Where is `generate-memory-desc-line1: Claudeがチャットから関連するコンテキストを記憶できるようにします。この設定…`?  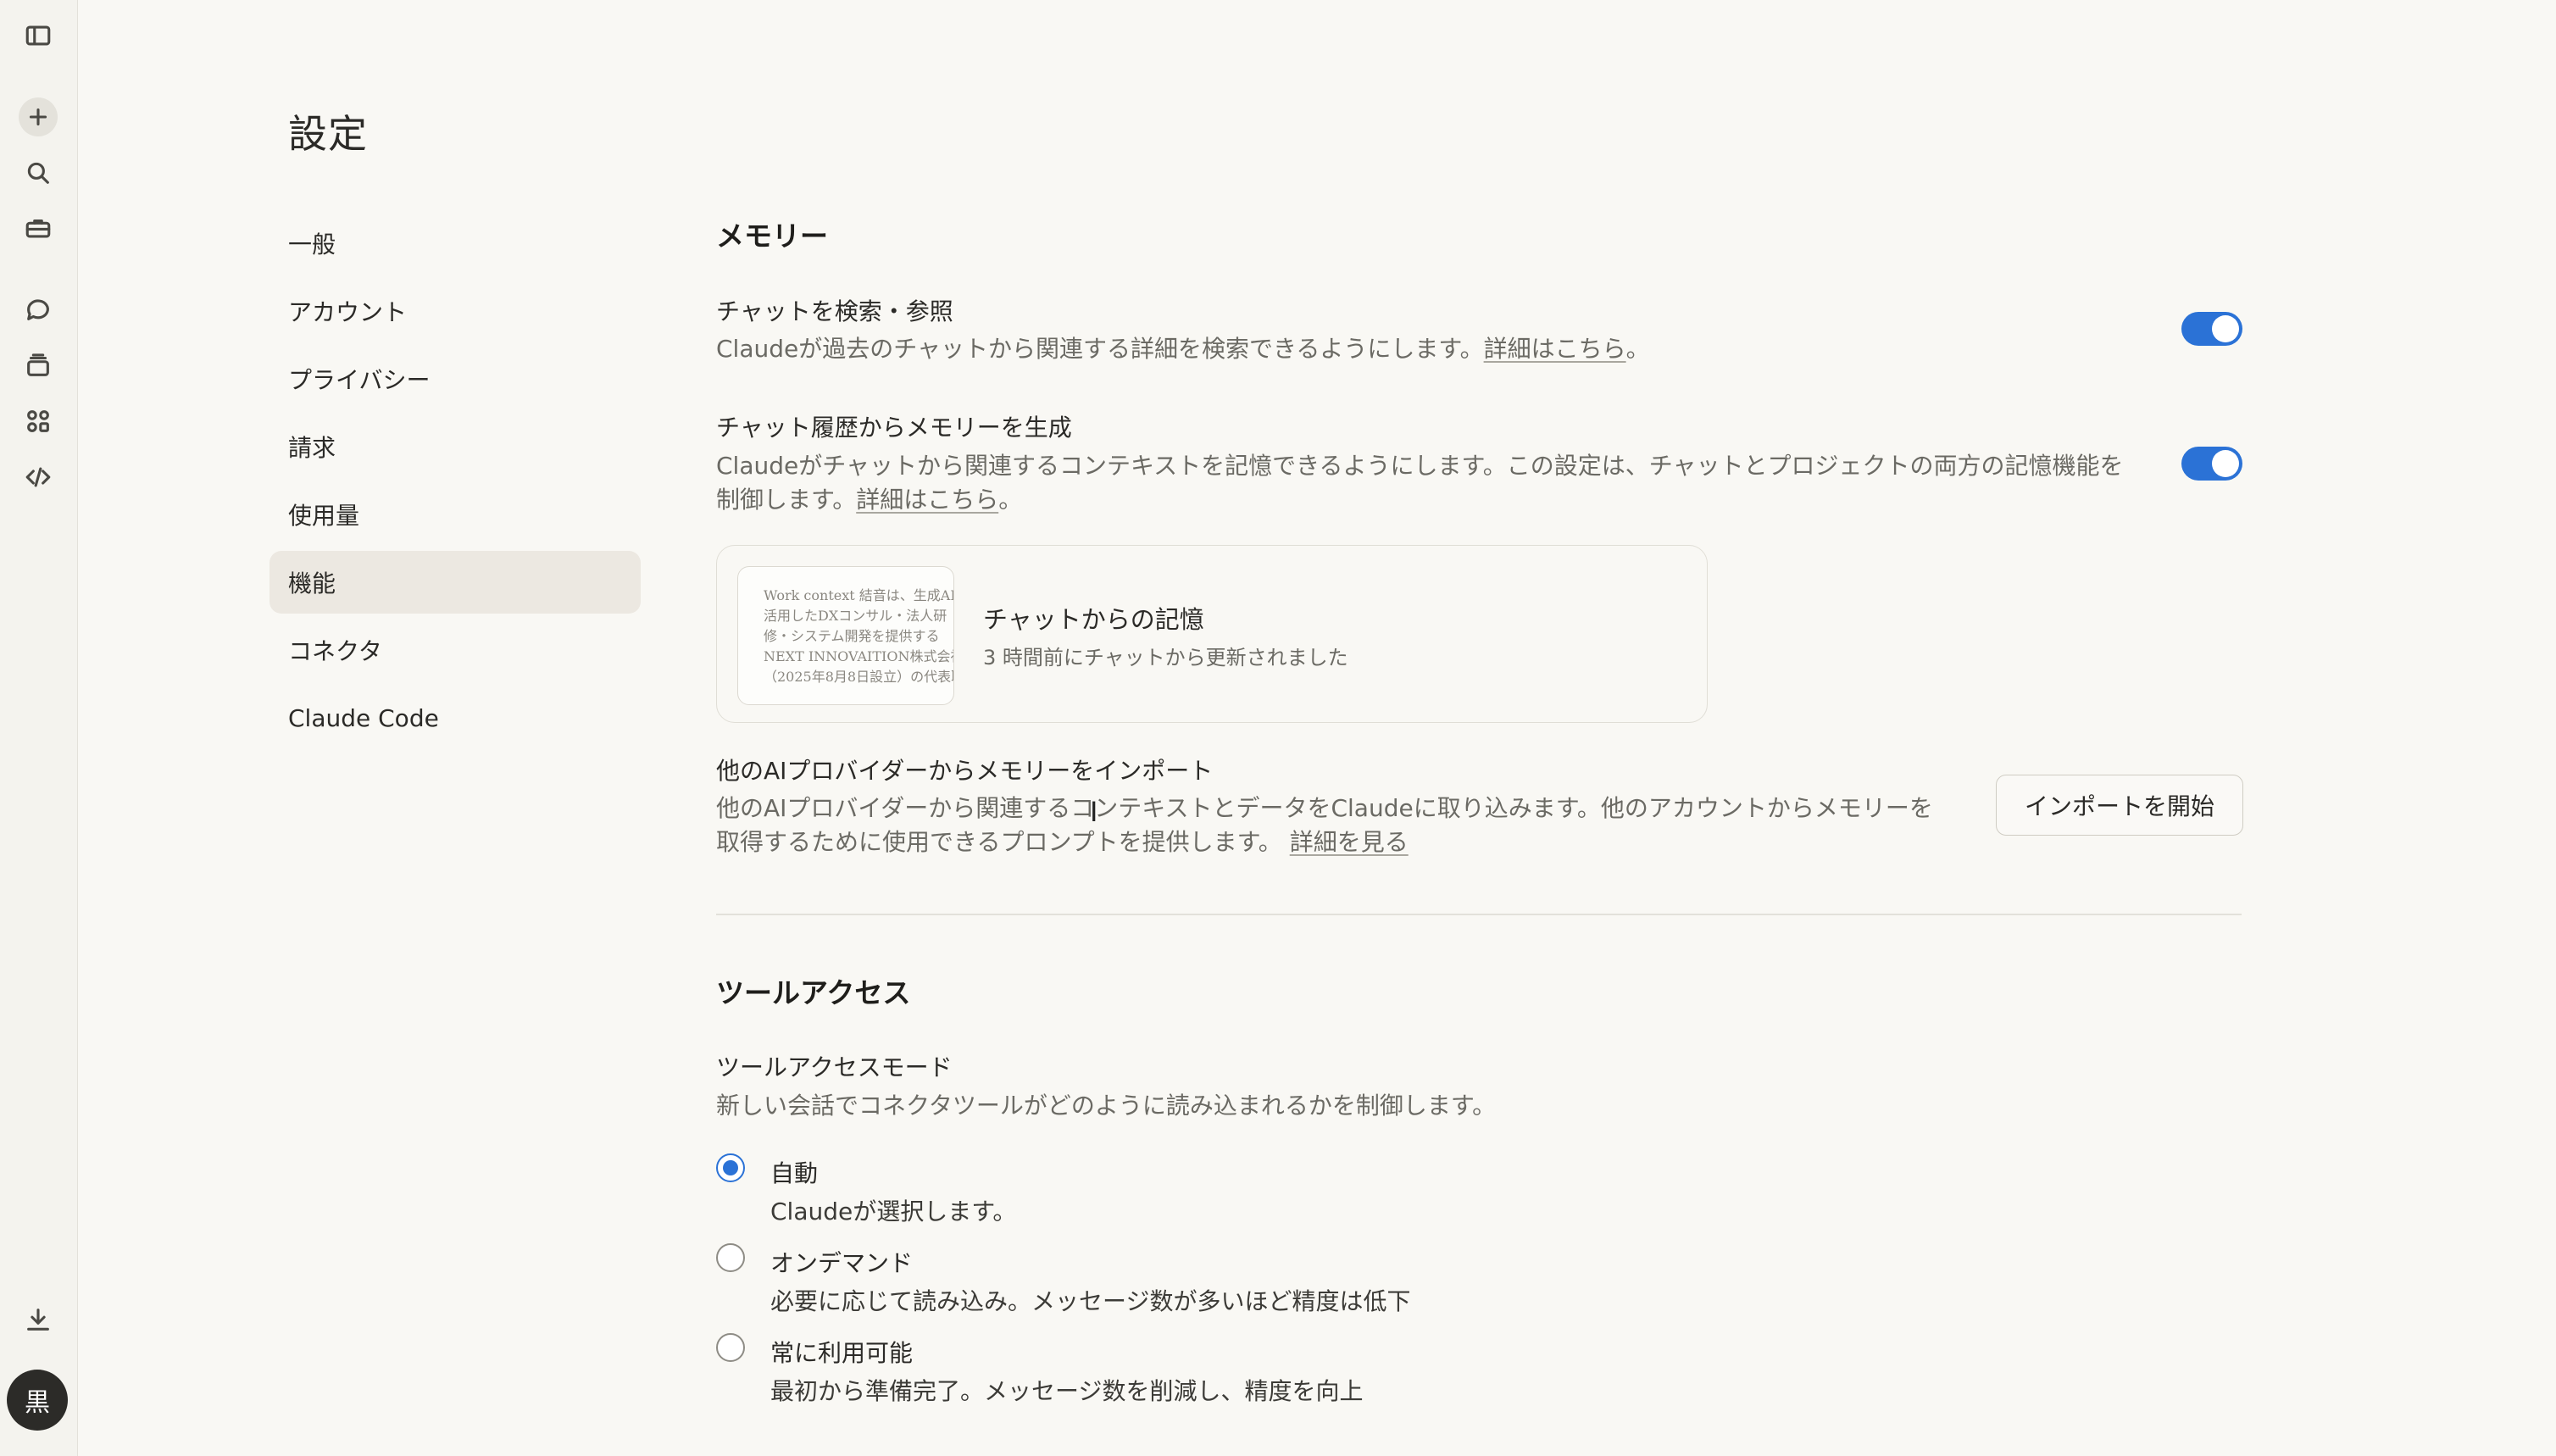
generate-memory-desc-line1: Claudeがチャットから関連するコンテキストを記憶できるようにします。この設定… is located at coordinates (1420, 466).